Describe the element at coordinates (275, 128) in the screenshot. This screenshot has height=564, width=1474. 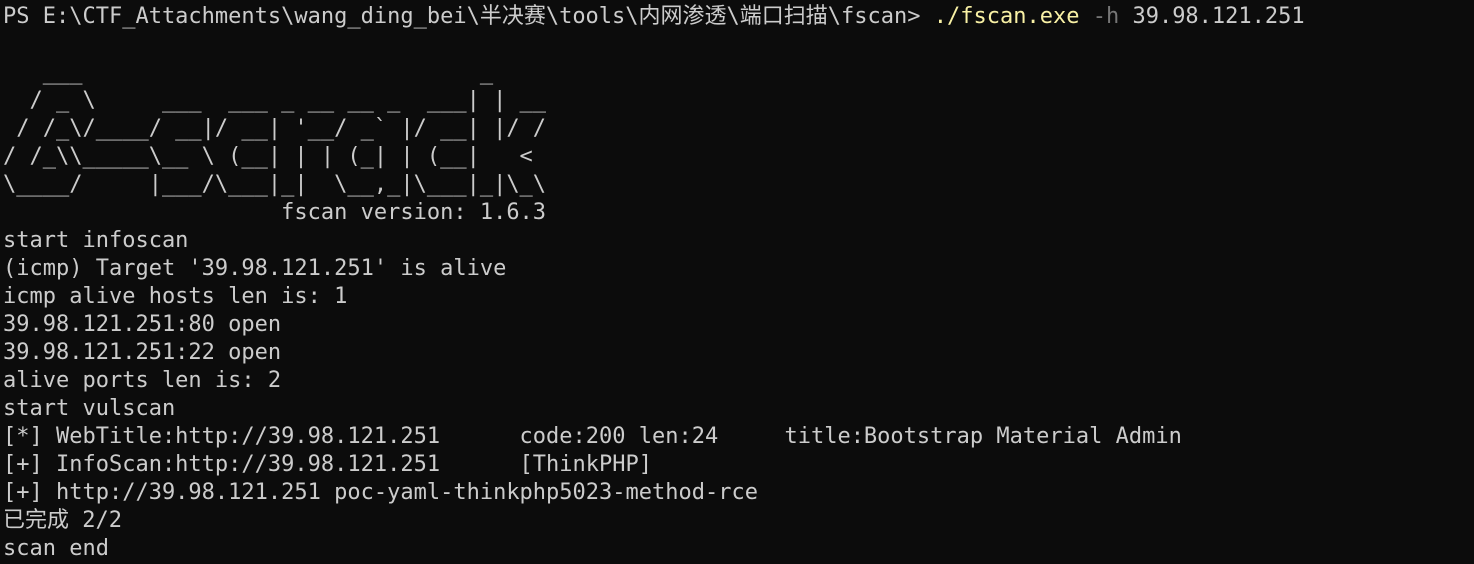
I see `banner-line: / /_\/____/ __|/ __| '__/ _` |/ __| |/ /` at that location.